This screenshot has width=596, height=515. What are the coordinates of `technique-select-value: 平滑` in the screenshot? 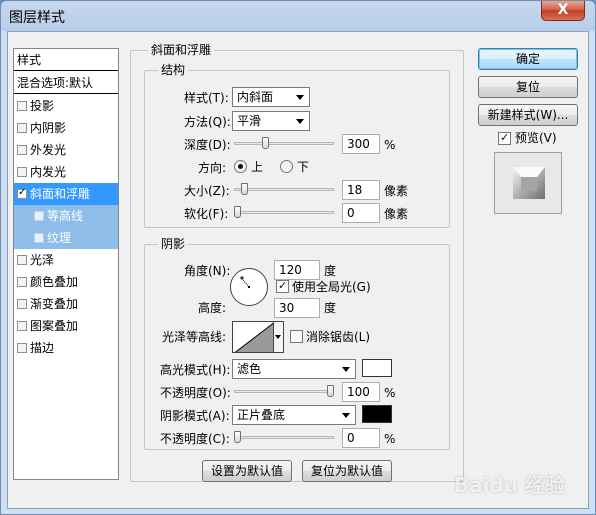 It's located at (249, 121).